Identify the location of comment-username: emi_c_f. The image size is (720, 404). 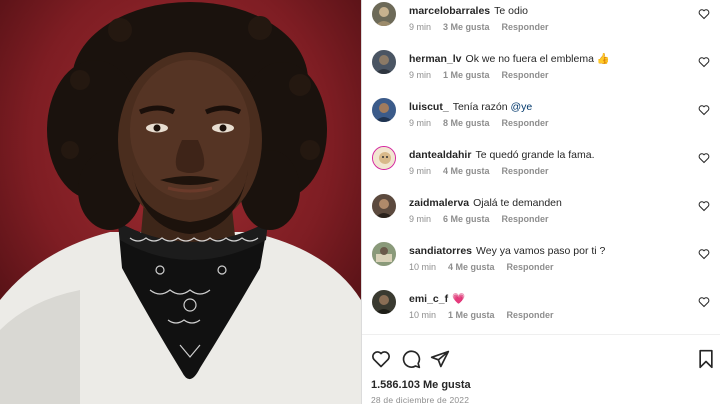
(428, 299).